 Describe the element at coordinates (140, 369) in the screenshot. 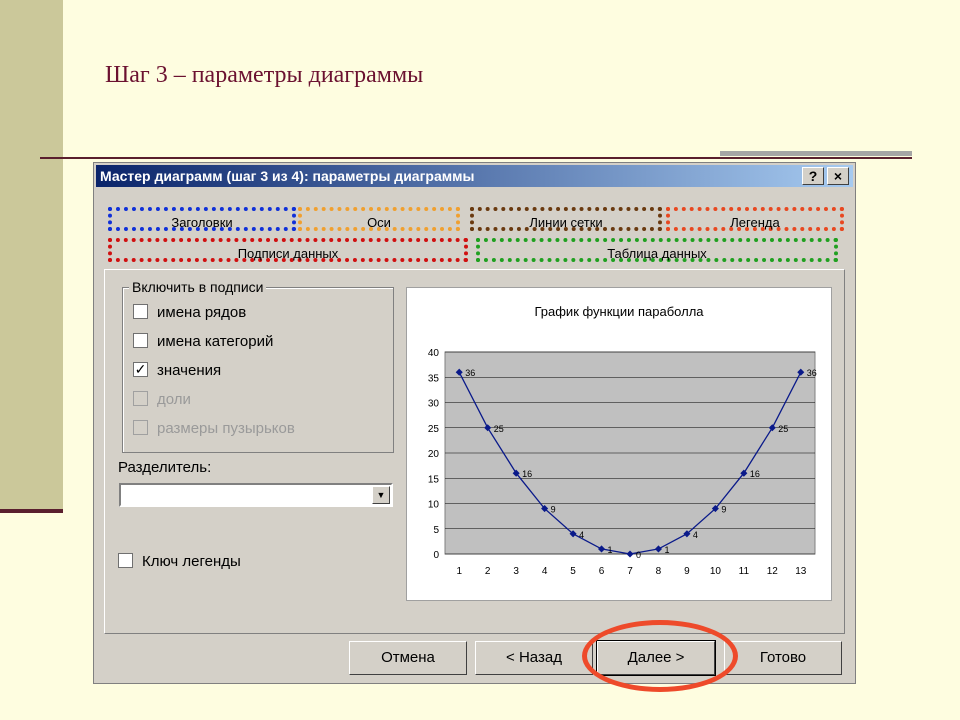

I see `values-checkbox: ✓` at that location.